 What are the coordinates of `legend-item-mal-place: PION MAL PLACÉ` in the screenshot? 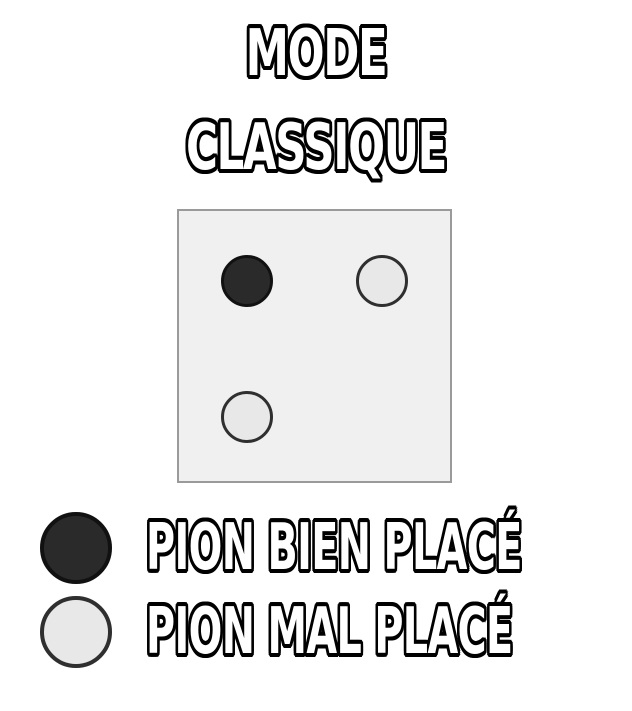 It's located at (316, 632).